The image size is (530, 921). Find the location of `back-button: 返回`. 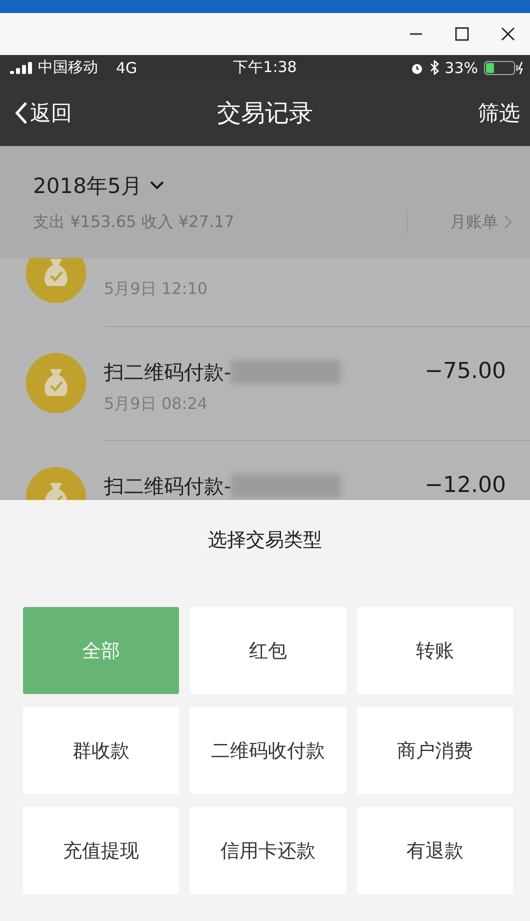

back-button: 返回 is located at coordinates (43, 113).